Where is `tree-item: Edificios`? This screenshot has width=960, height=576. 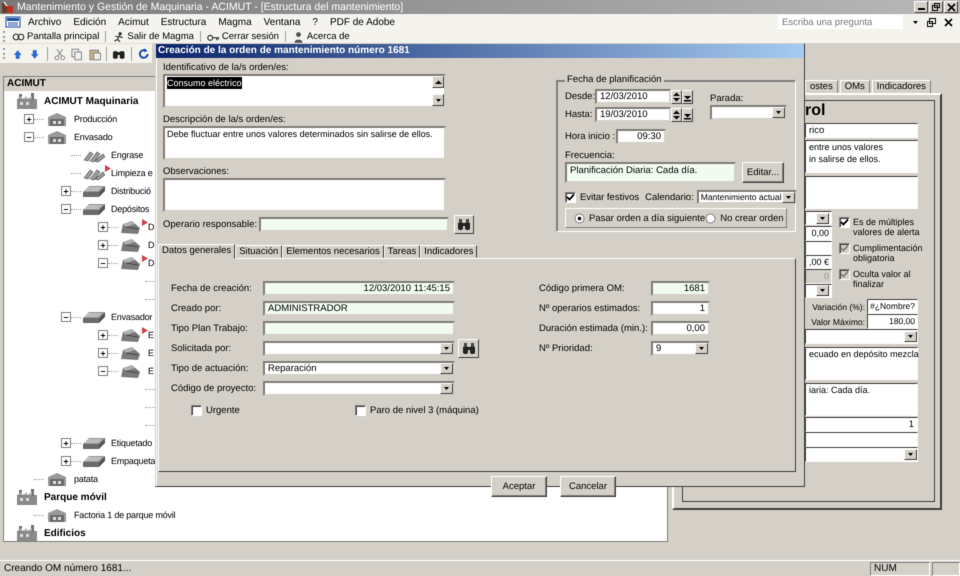 tree-item: Edificios is located at coordinates (65, 533).